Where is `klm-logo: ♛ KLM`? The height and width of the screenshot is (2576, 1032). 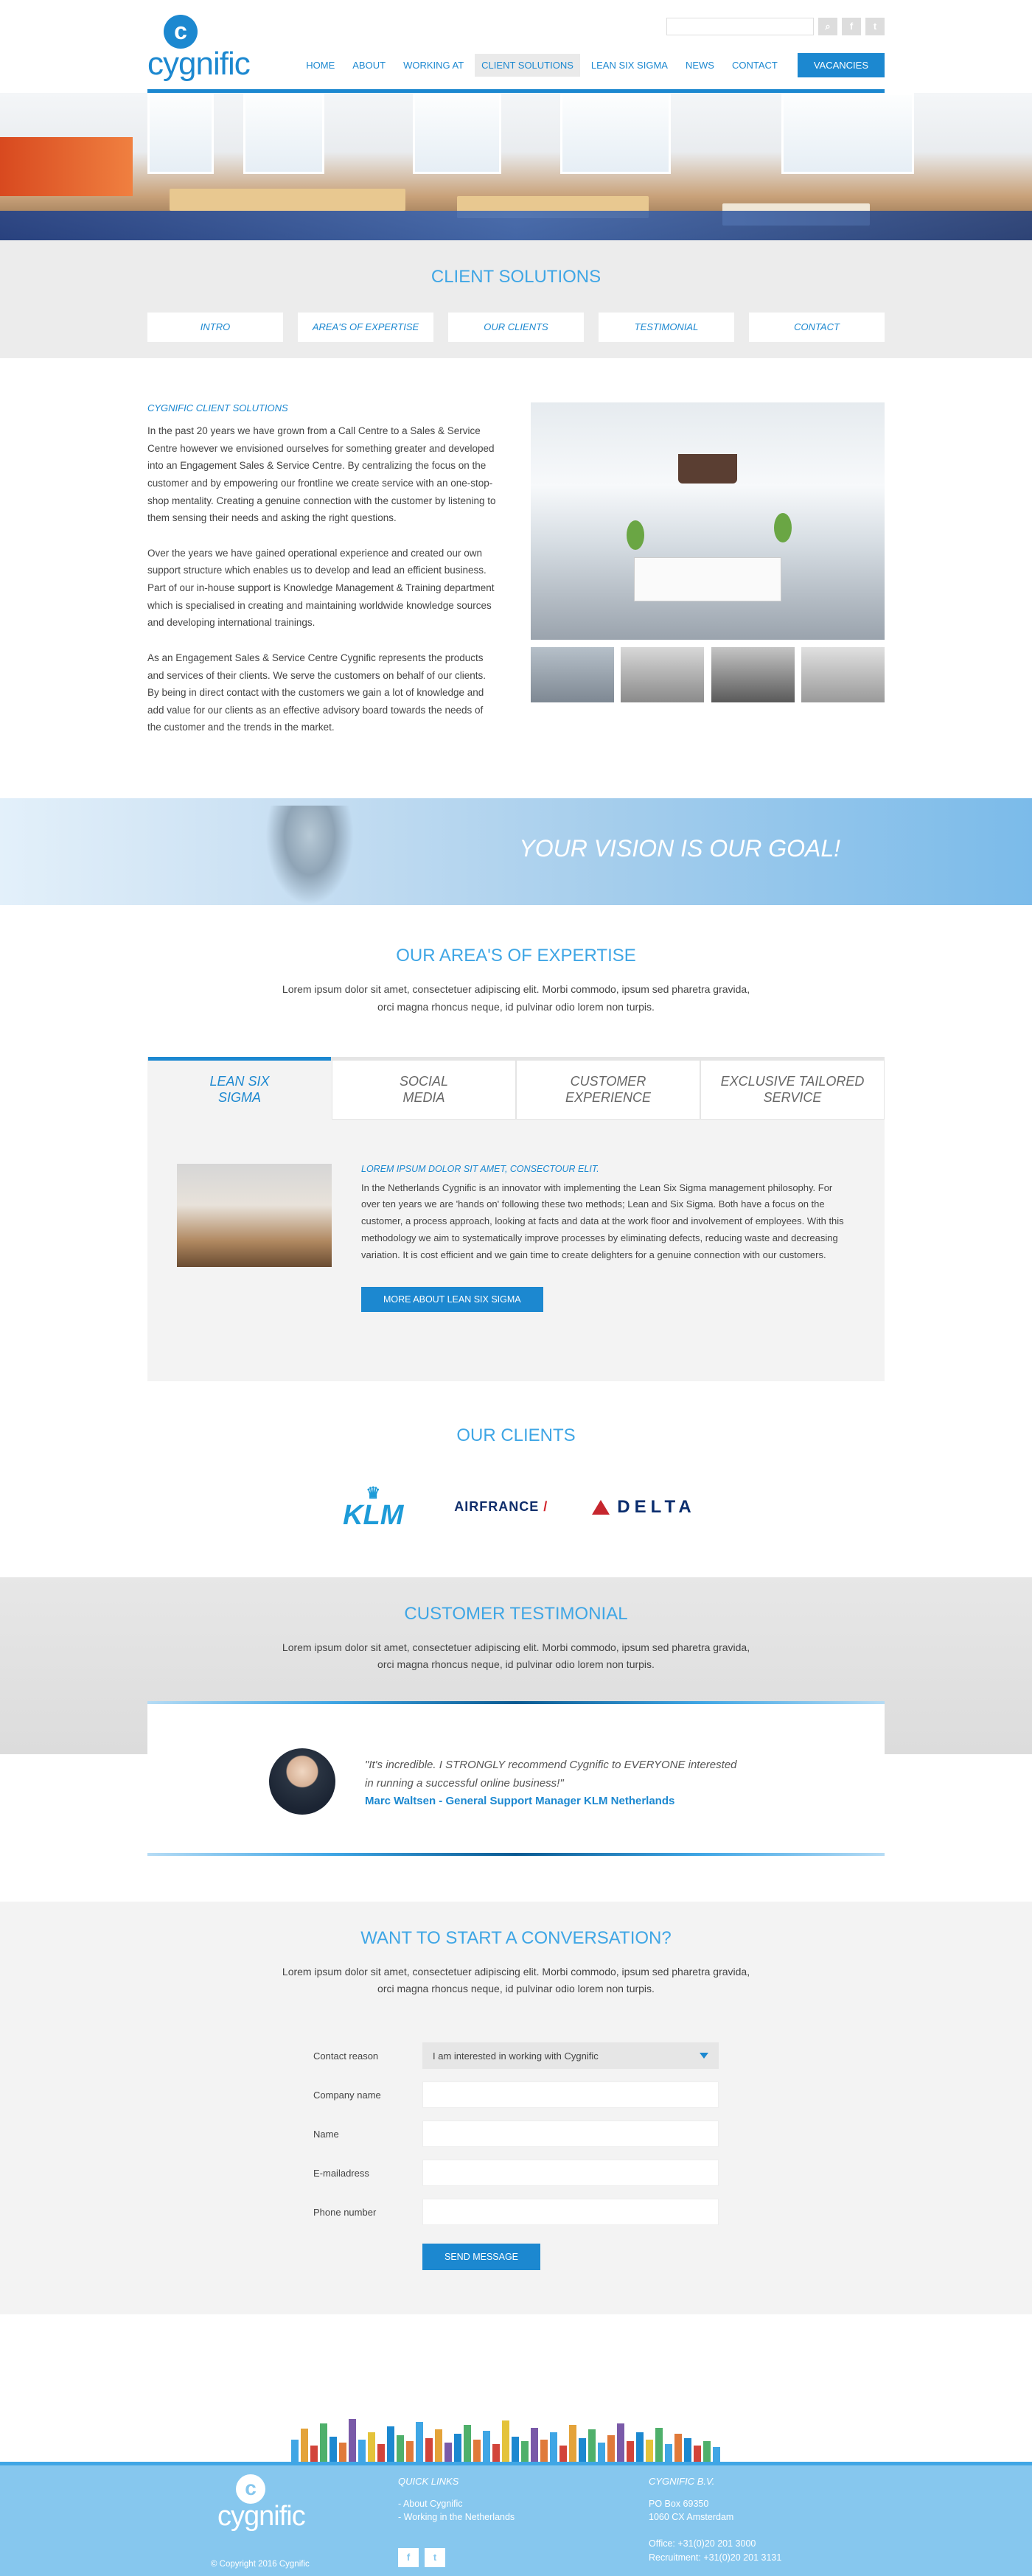
klm-logo: ♛ KLM is located at coordinates (373, 1506).